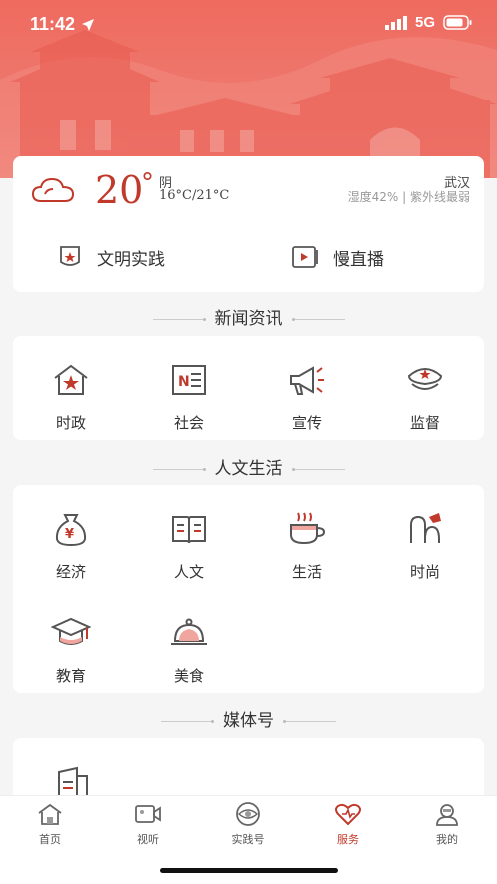 This screenshot has height=884, width=497. Describe the element at coordinates (395, 22) in the screenshot. I see `signal-icon` at that location.